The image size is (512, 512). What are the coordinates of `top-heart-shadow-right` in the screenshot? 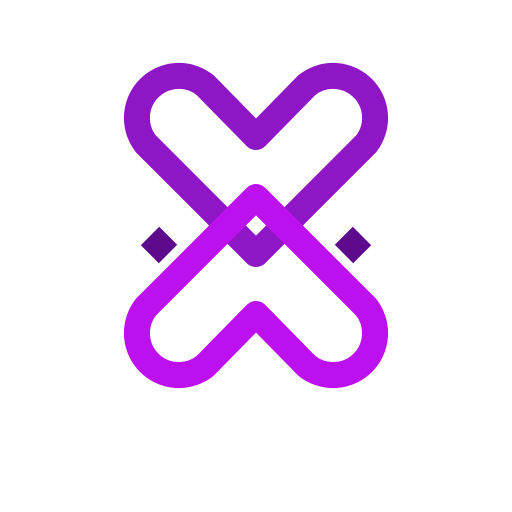 It's located at (353, 245).